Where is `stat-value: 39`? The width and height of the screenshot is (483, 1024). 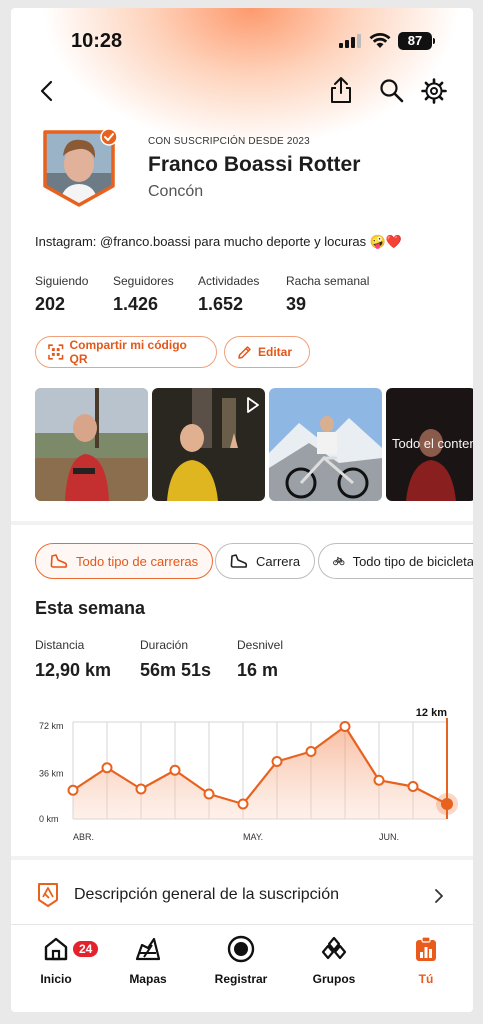 stat-value: 39 is located at coordinates (296, 304).